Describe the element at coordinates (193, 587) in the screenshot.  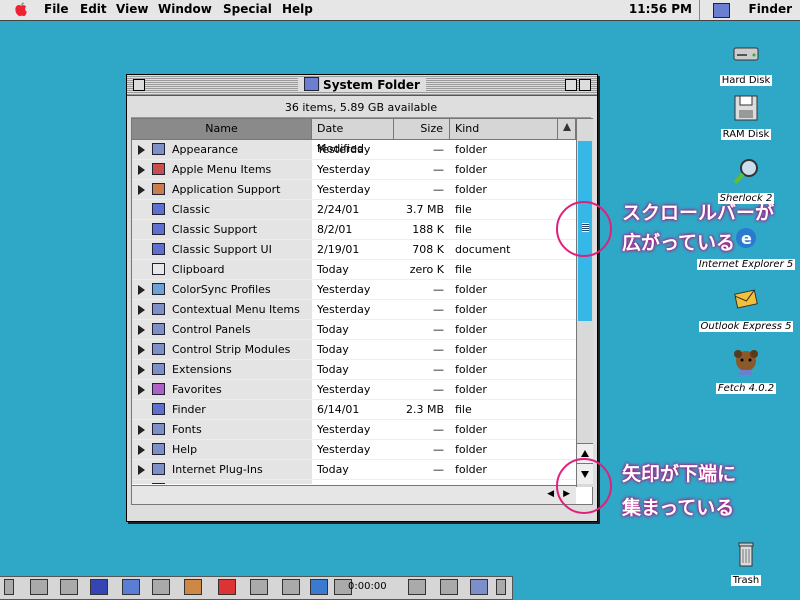
I see `keychain-icon` at that location.